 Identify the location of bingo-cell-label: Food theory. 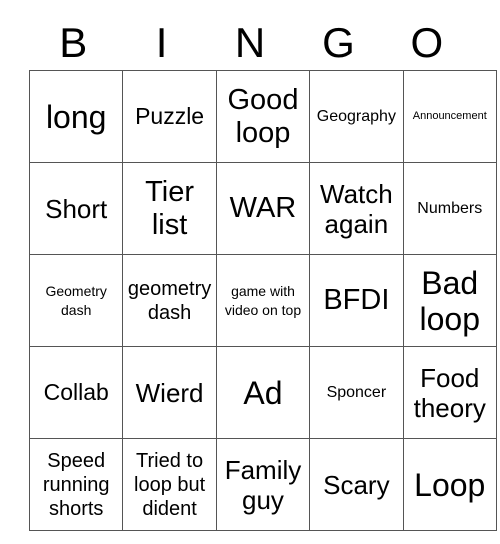
(449, 392).